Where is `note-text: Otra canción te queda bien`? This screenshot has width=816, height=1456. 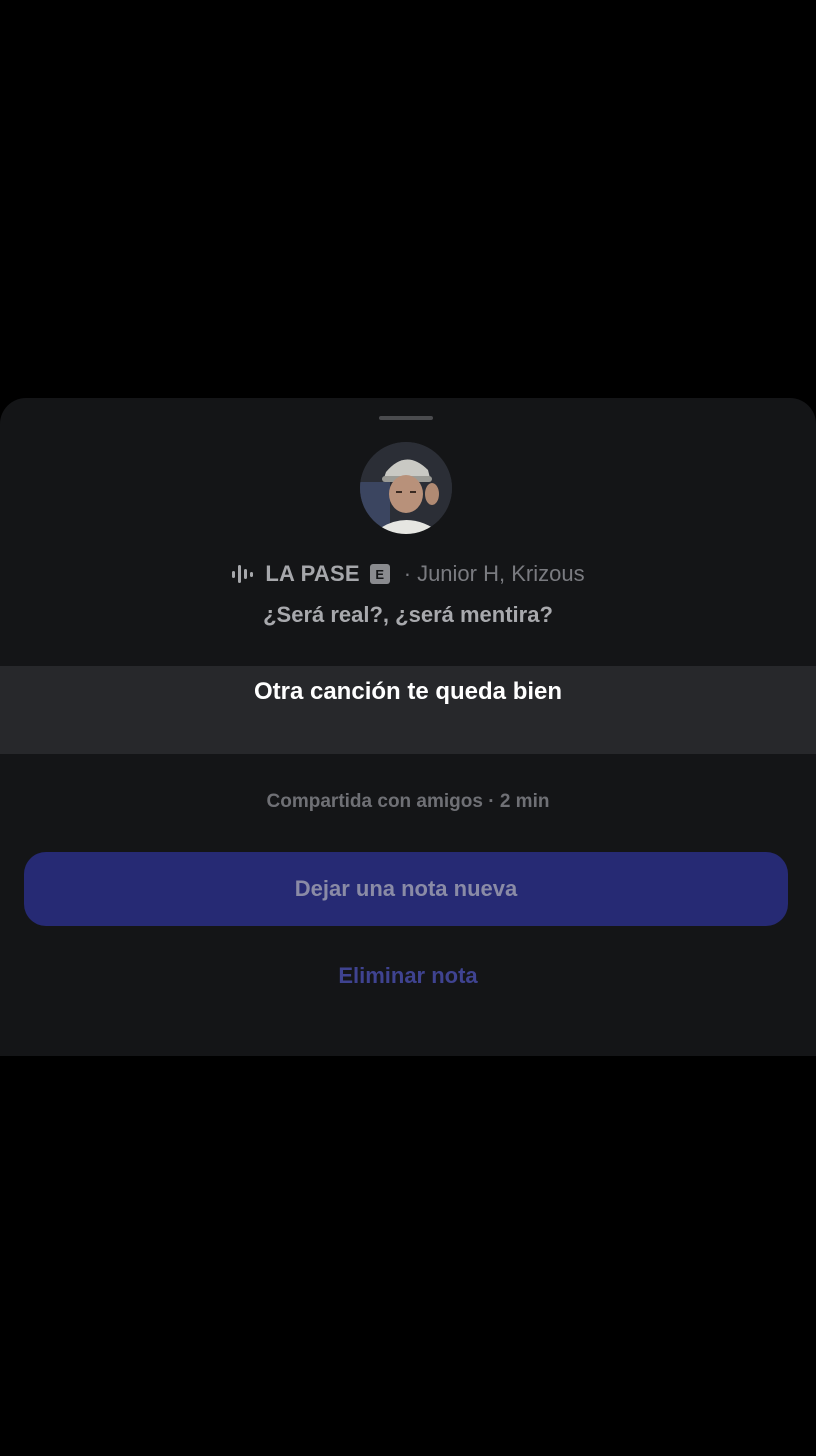 note-text: Otra canción te queda bien is located at coordinates (408, 691).